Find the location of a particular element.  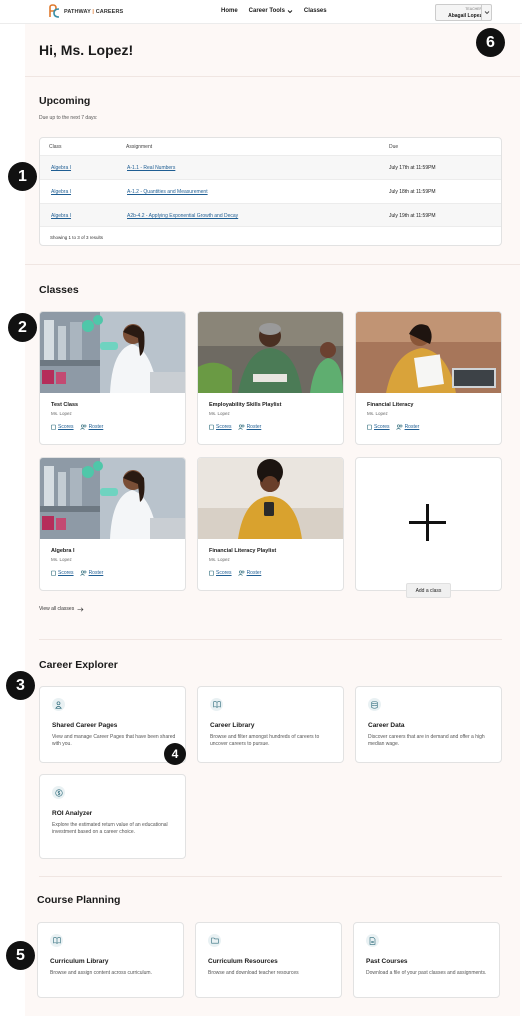

column-header-due: Due is located at coordinates (394, 147).